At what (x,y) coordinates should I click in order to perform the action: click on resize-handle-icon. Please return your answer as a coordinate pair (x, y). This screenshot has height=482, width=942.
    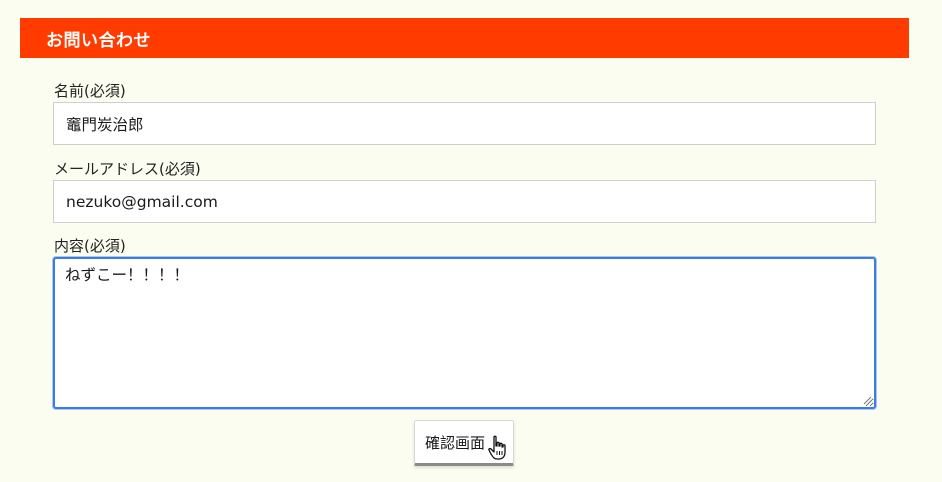
    Looking at the image, I should click on (867, 400).